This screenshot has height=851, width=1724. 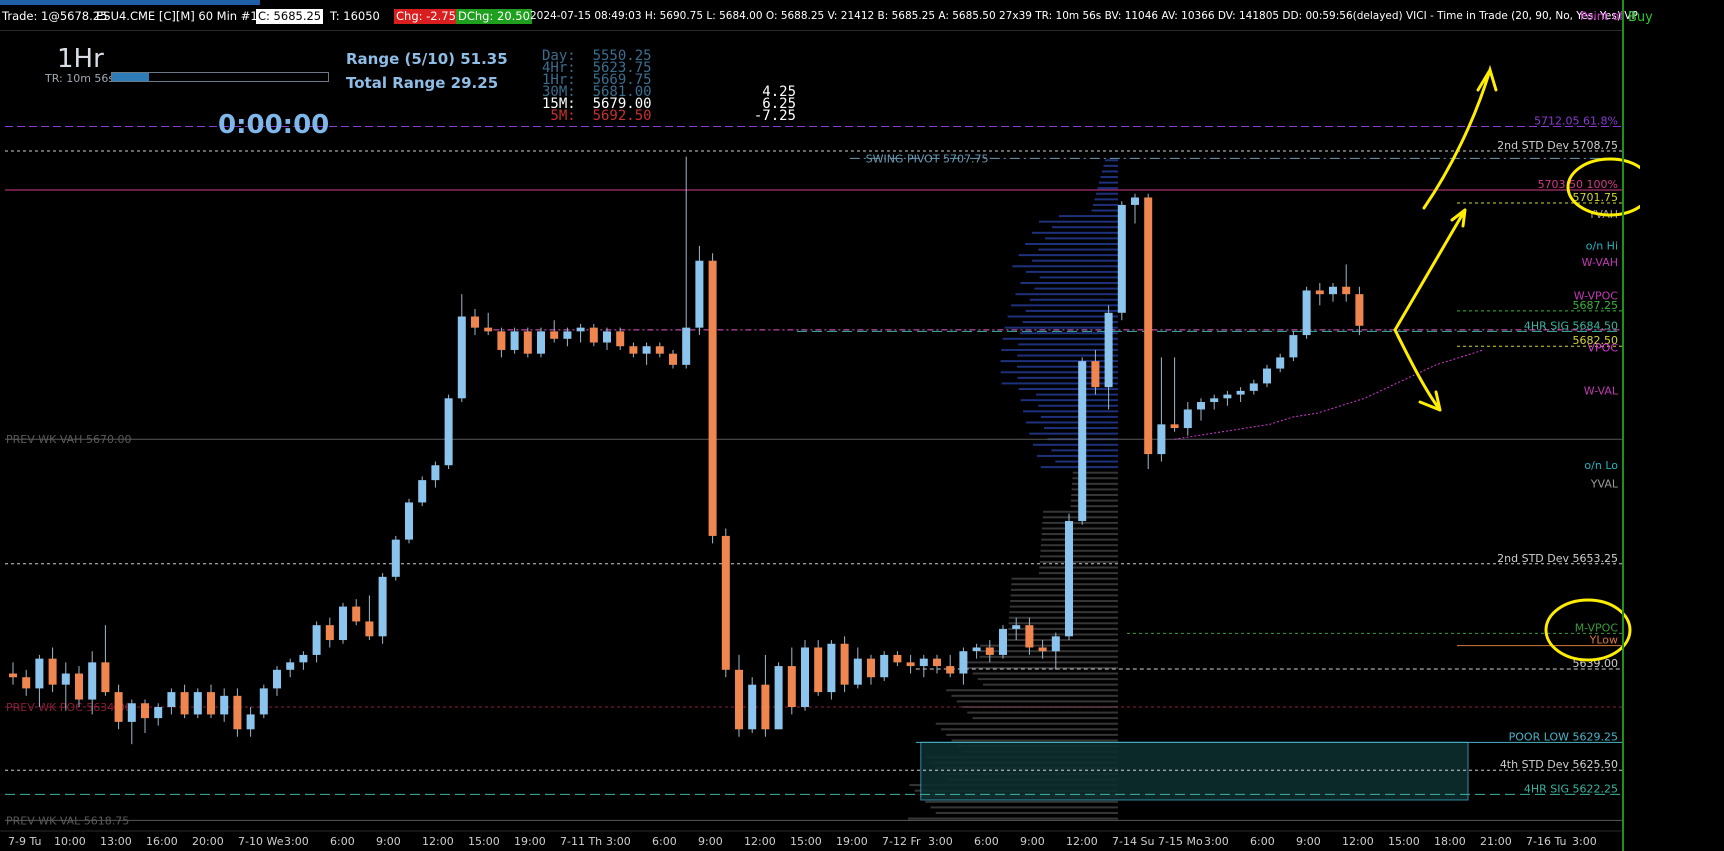 What do you see at coordinates (80, 59) in the screenshot?
I see `timeframe-label: 1Hr` at bounding box center [80, 59].